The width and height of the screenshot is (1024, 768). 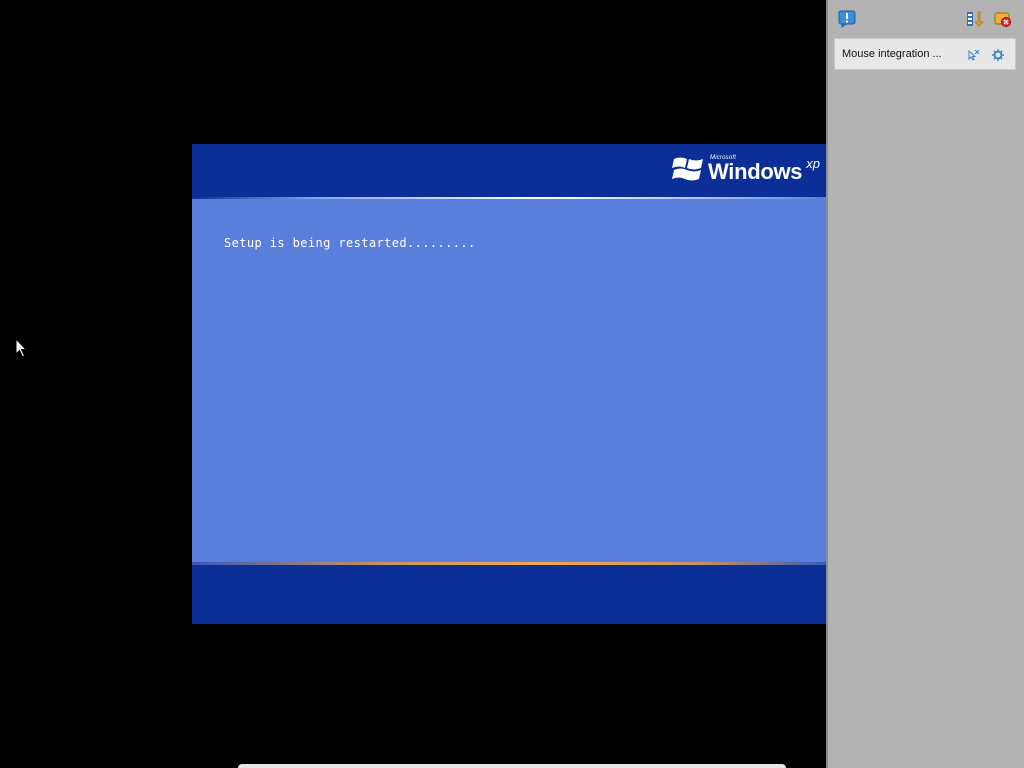 I want to click on mouse-cursor-icon, so click(x=21, y=348).